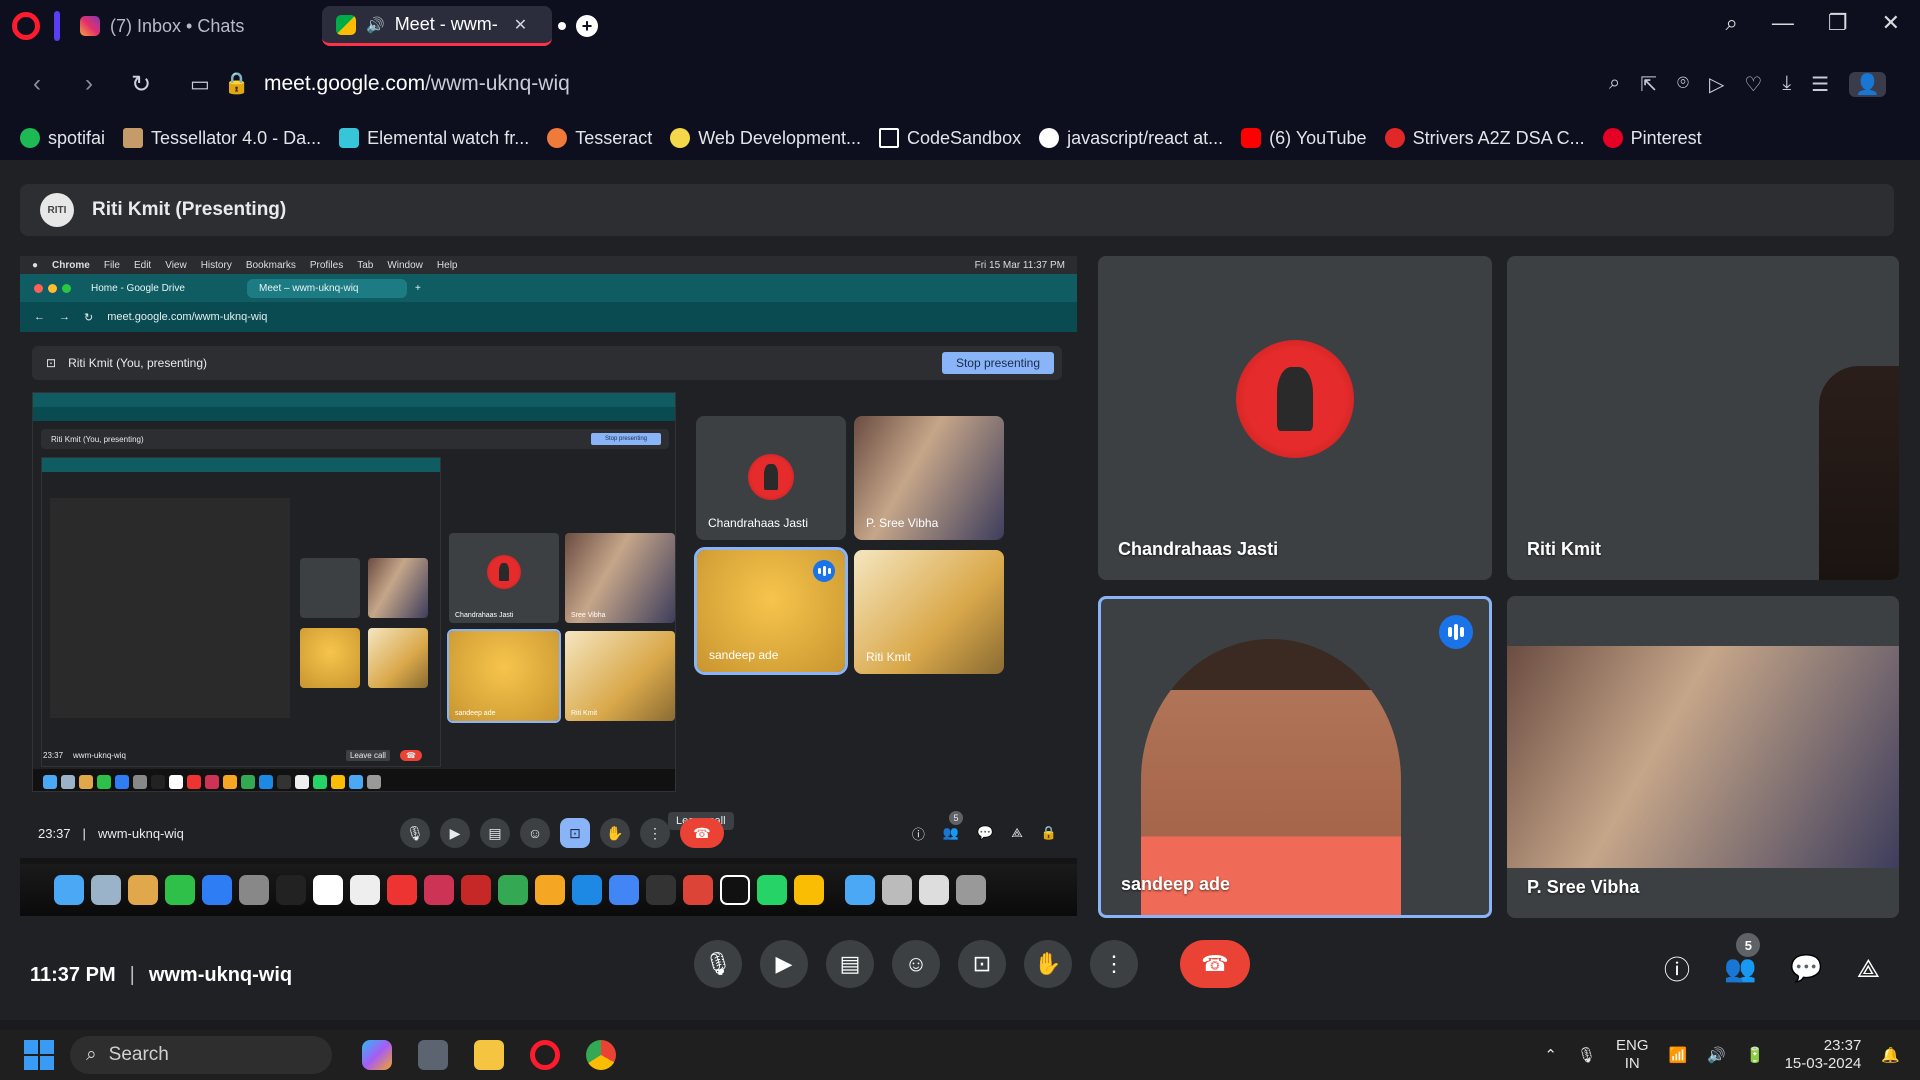  Describe the element at coordinates (1838, 23) in the screenshot. I see `restore-icon: ❐` at that location.